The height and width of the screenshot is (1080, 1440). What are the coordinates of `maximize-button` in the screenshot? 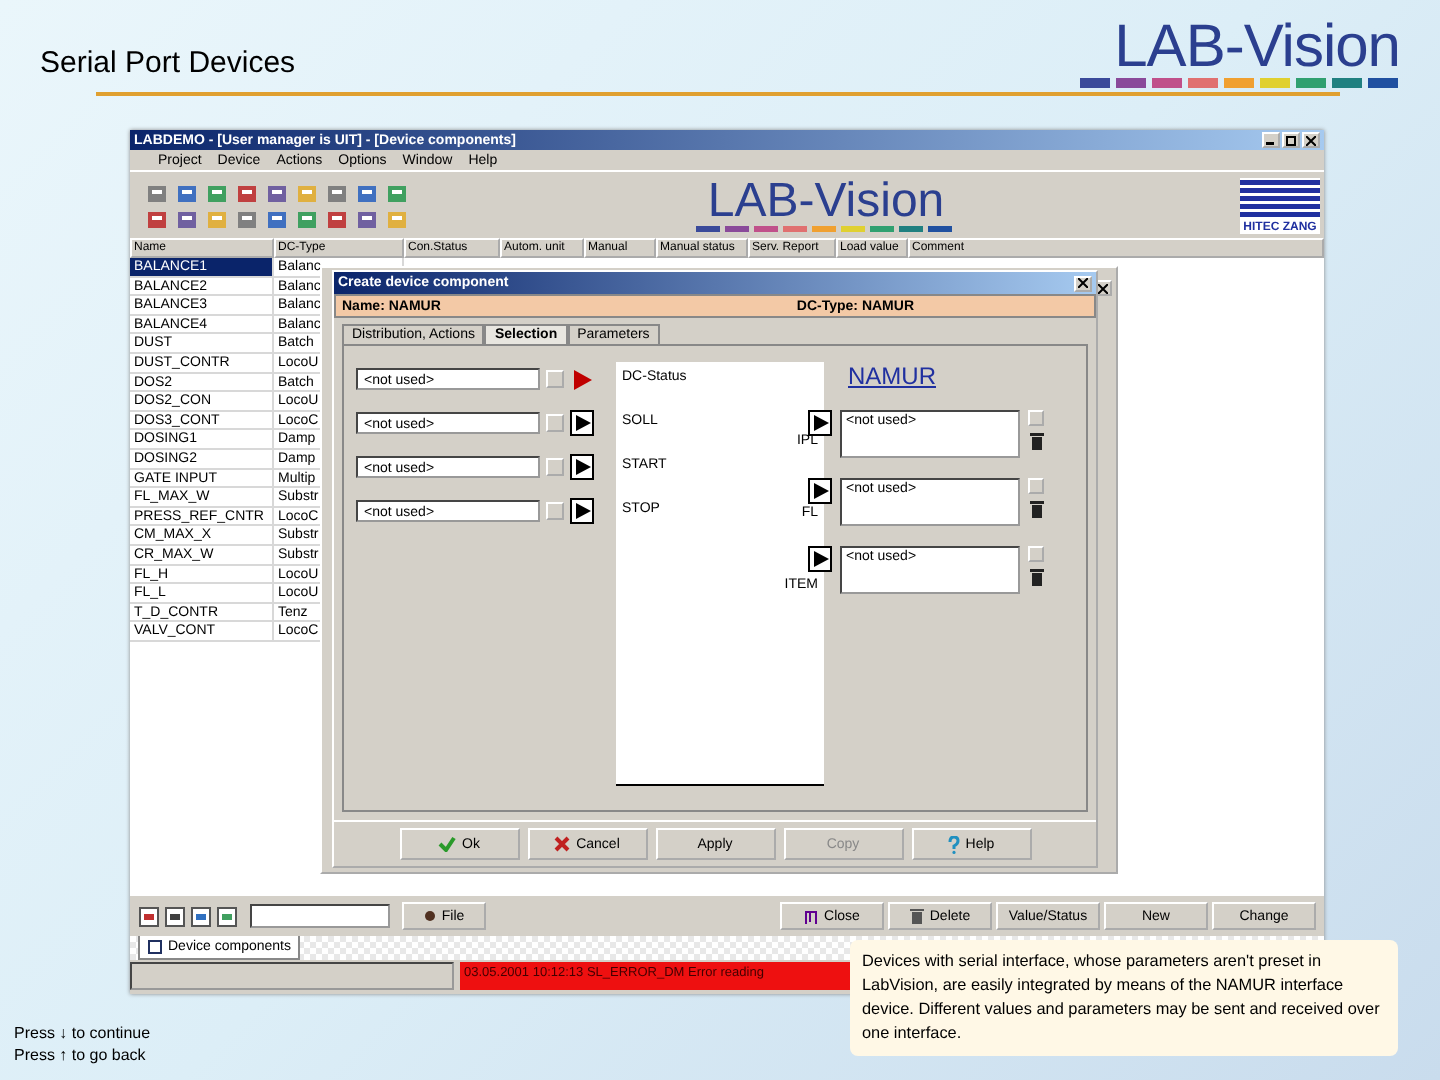 It's located at (1291, 140).